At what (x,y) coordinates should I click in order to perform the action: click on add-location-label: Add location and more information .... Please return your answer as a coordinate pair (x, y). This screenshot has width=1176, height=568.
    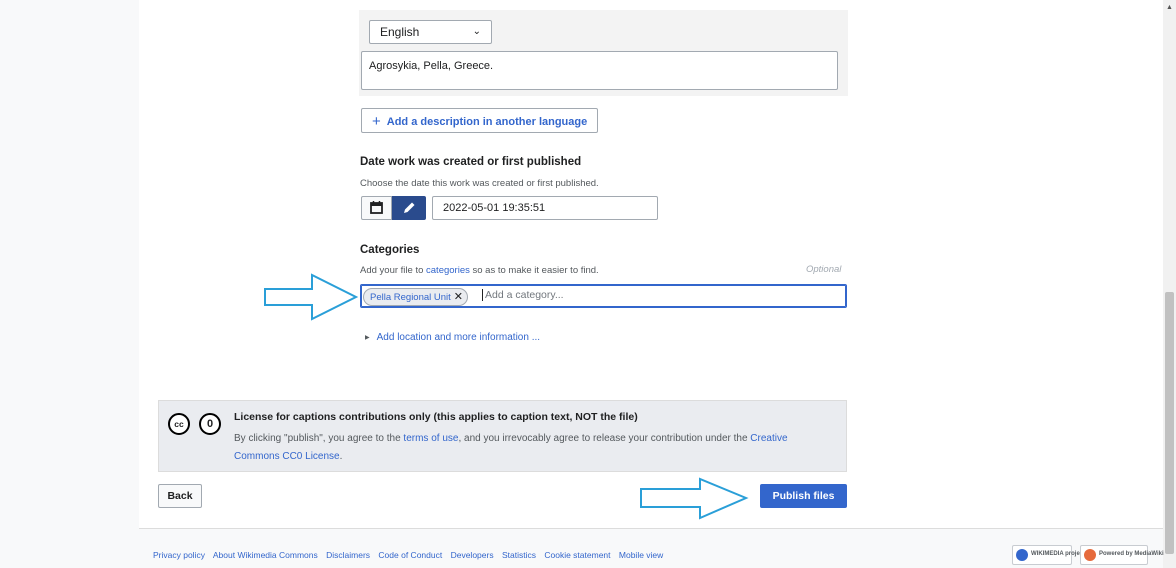
    Looking at the image, I should click on (458, 337).